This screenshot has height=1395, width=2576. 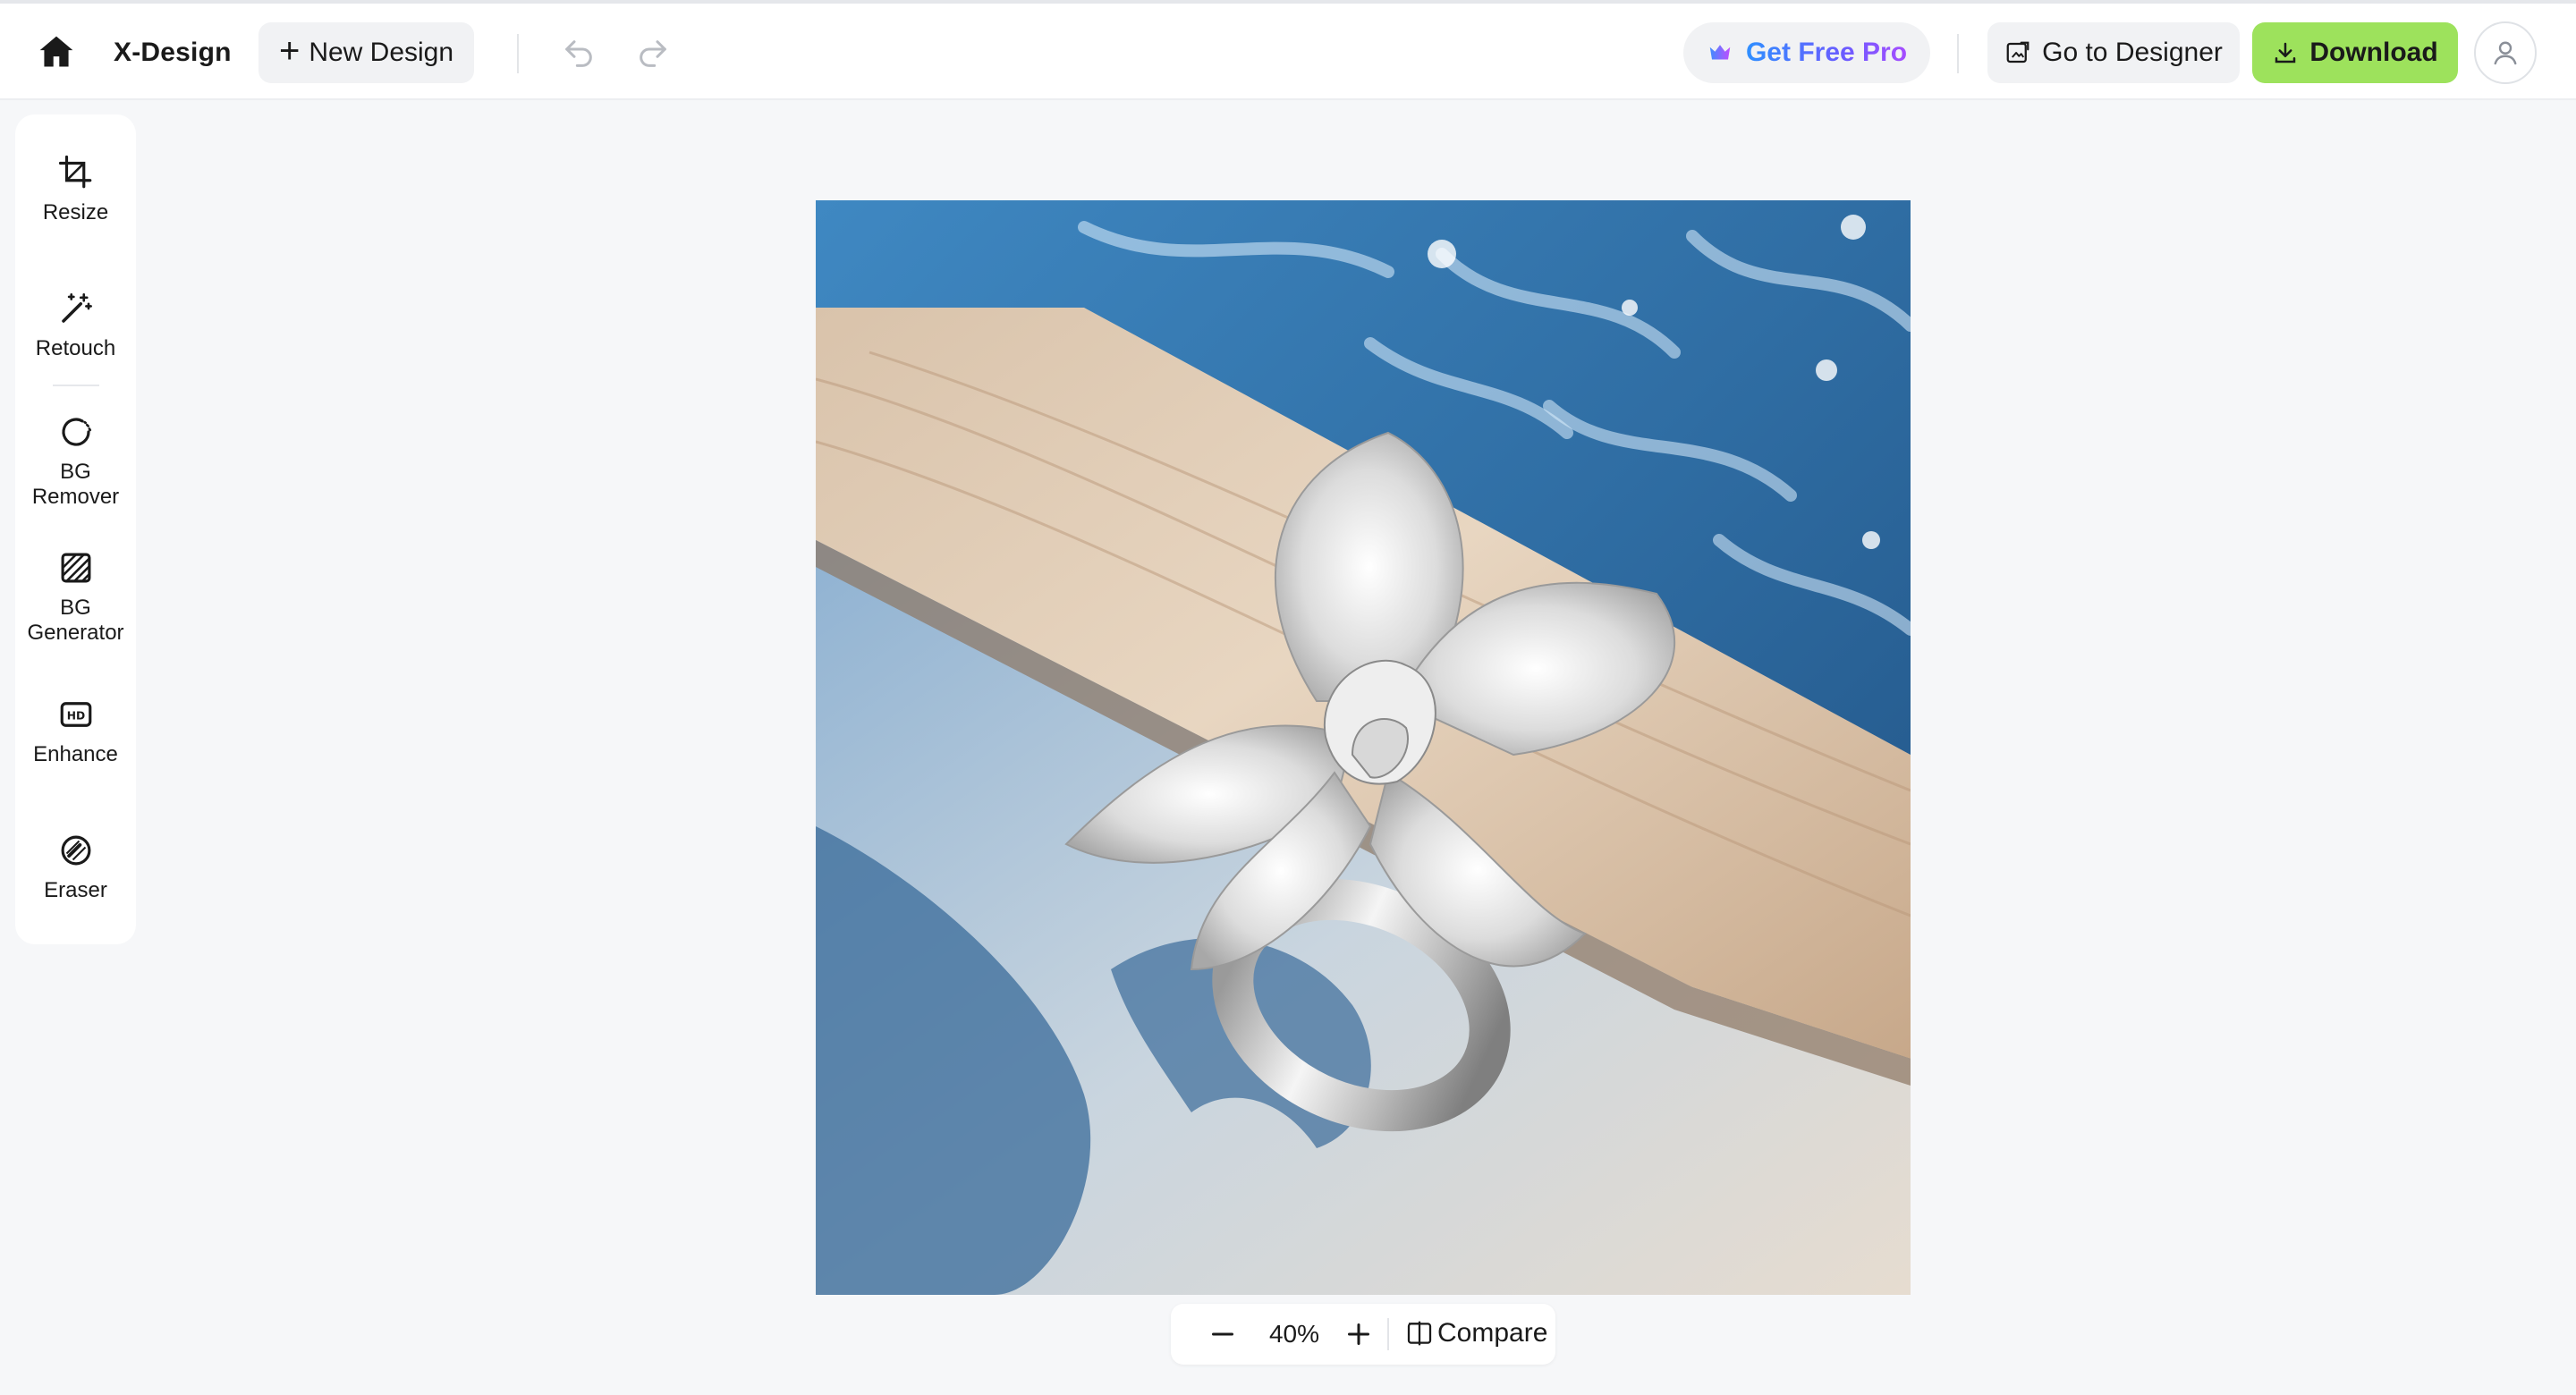 What do you see at coordinates (75, 850) in the screenshot?
I see `eraser-icon` at bounding box center [75, 850].